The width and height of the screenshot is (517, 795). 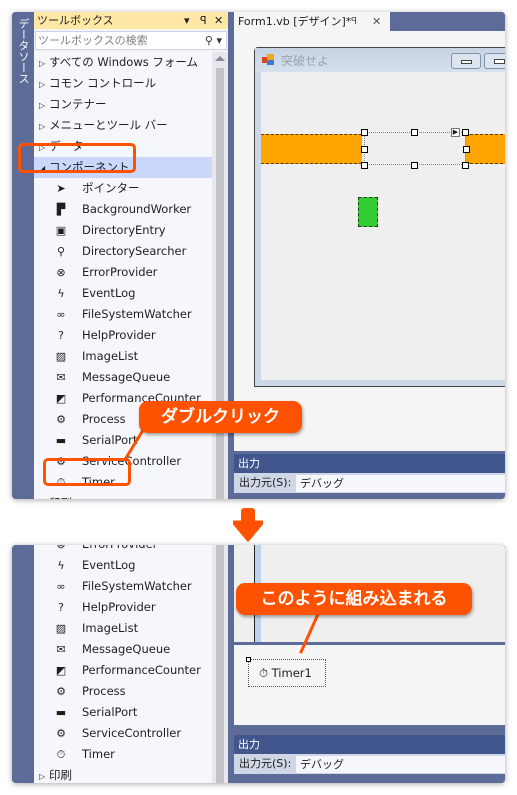 What do you see at coordinates (354, 599) in the screenshot?
I see `embedded-callout: このように組み込まれる` at bounding box center [354, 599].